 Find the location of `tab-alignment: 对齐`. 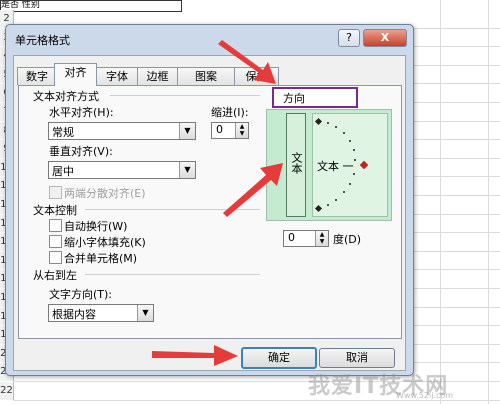

tab-alignment: 对齐 is located at coordinates (75, 74).